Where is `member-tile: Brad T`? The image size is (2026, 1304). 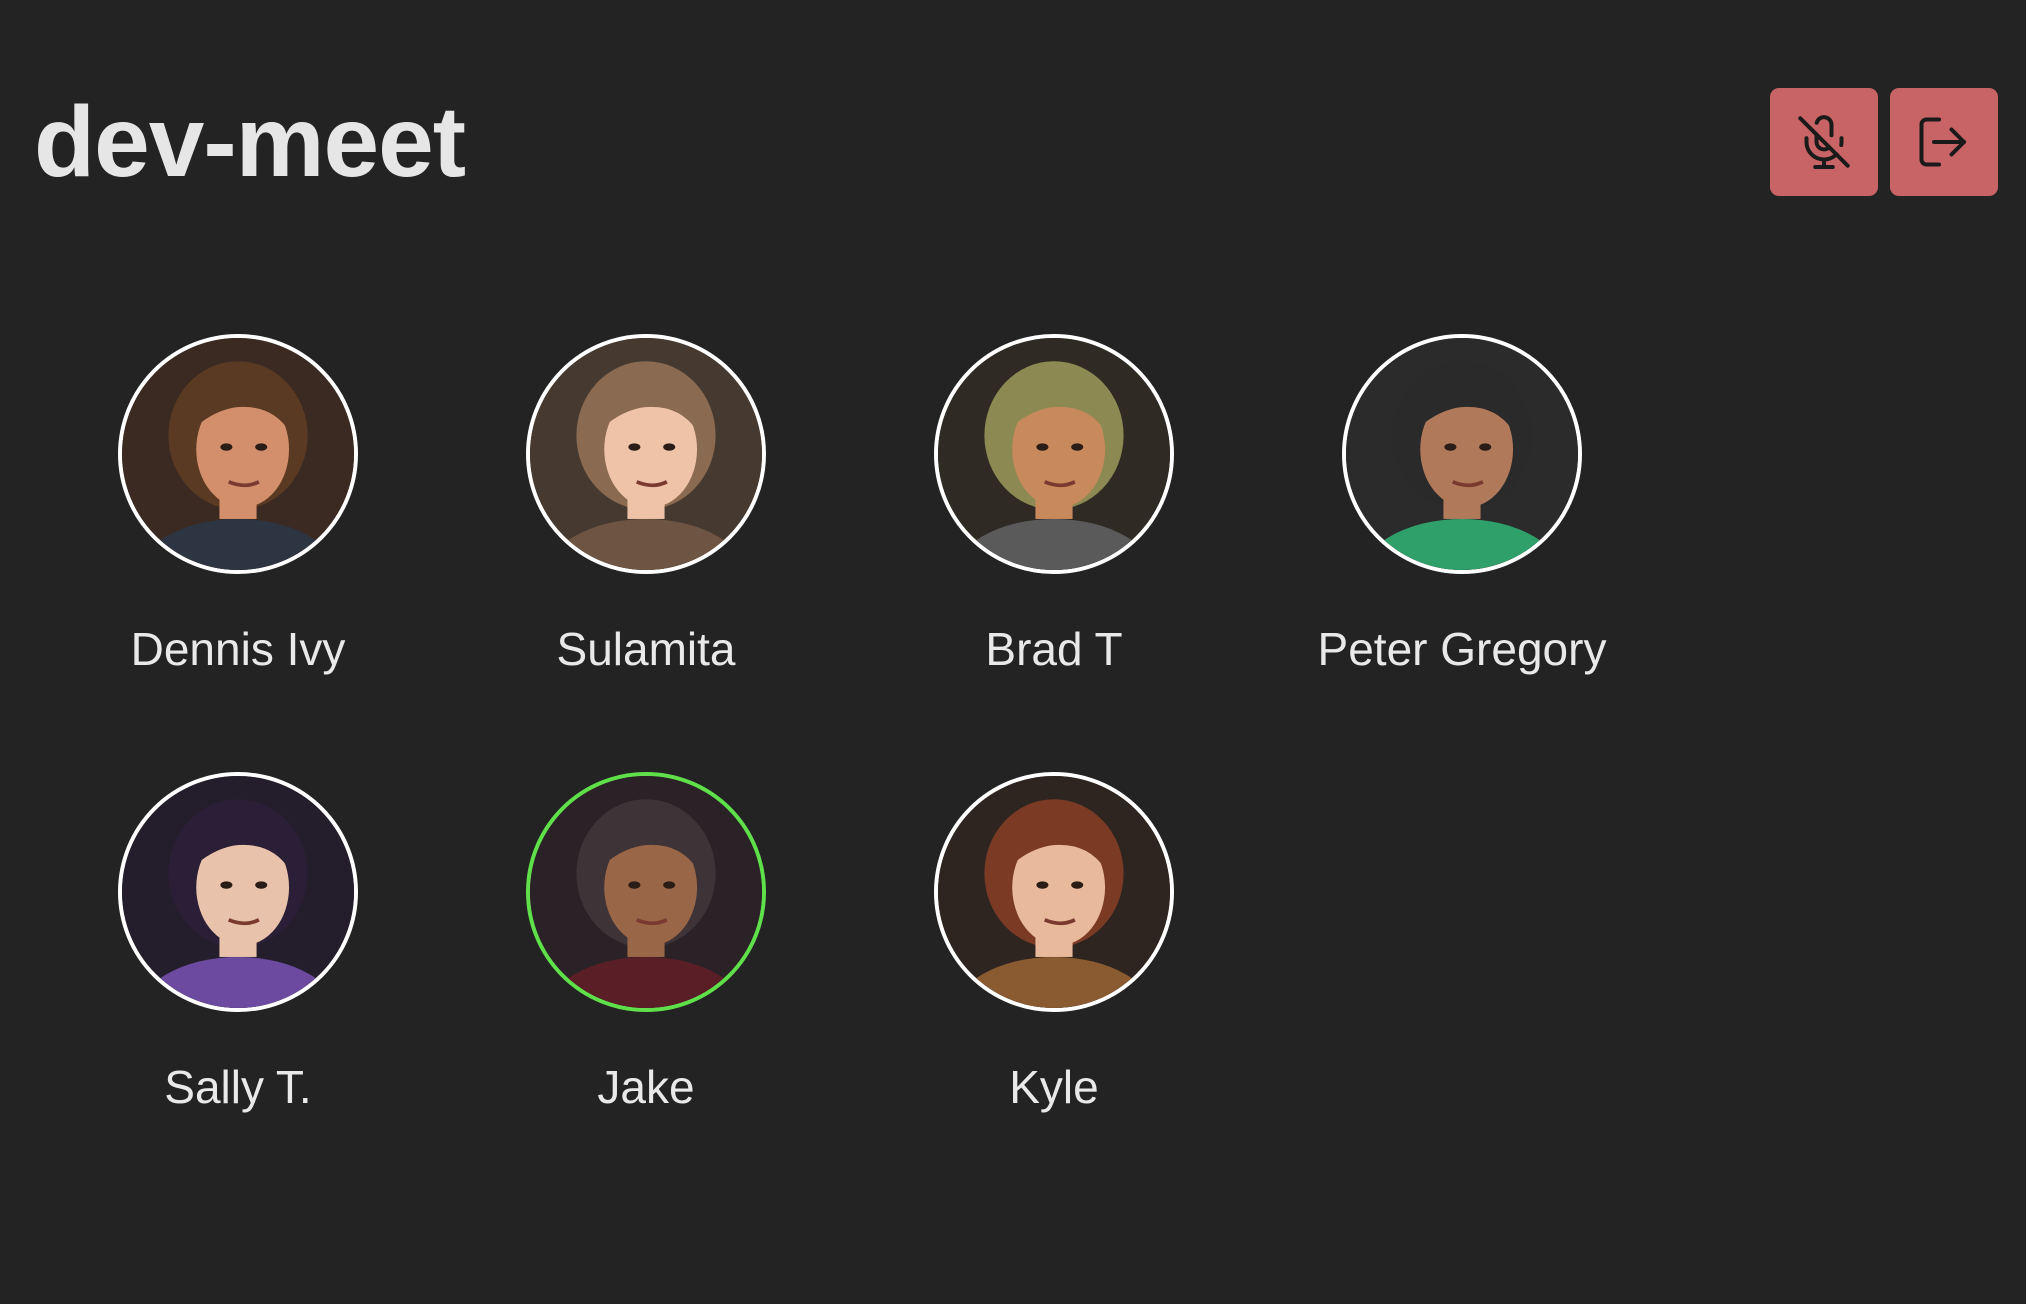
member-tile: Brad T is located at coordinates (1054, 505).